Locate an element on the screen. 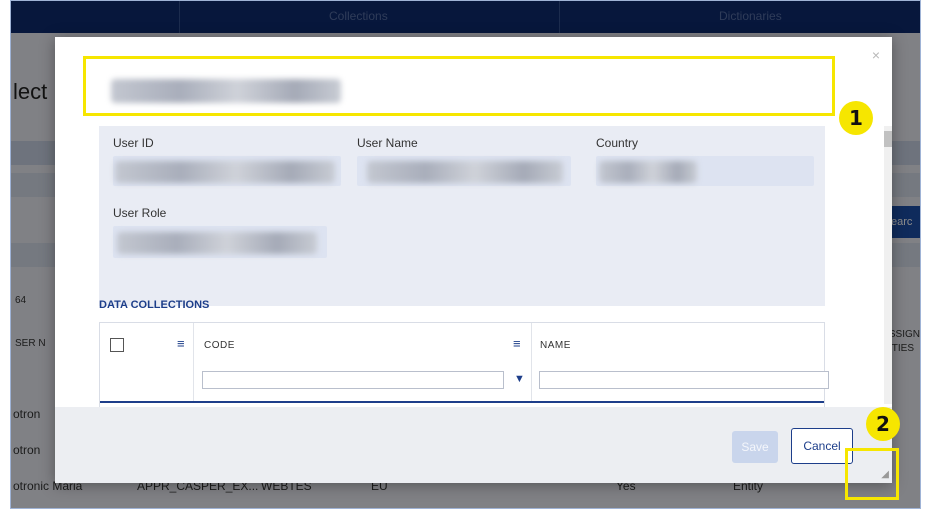 This screenshot has width=925, height=513. modal-scrollbar-thumb is located at coordinates (888, 139).